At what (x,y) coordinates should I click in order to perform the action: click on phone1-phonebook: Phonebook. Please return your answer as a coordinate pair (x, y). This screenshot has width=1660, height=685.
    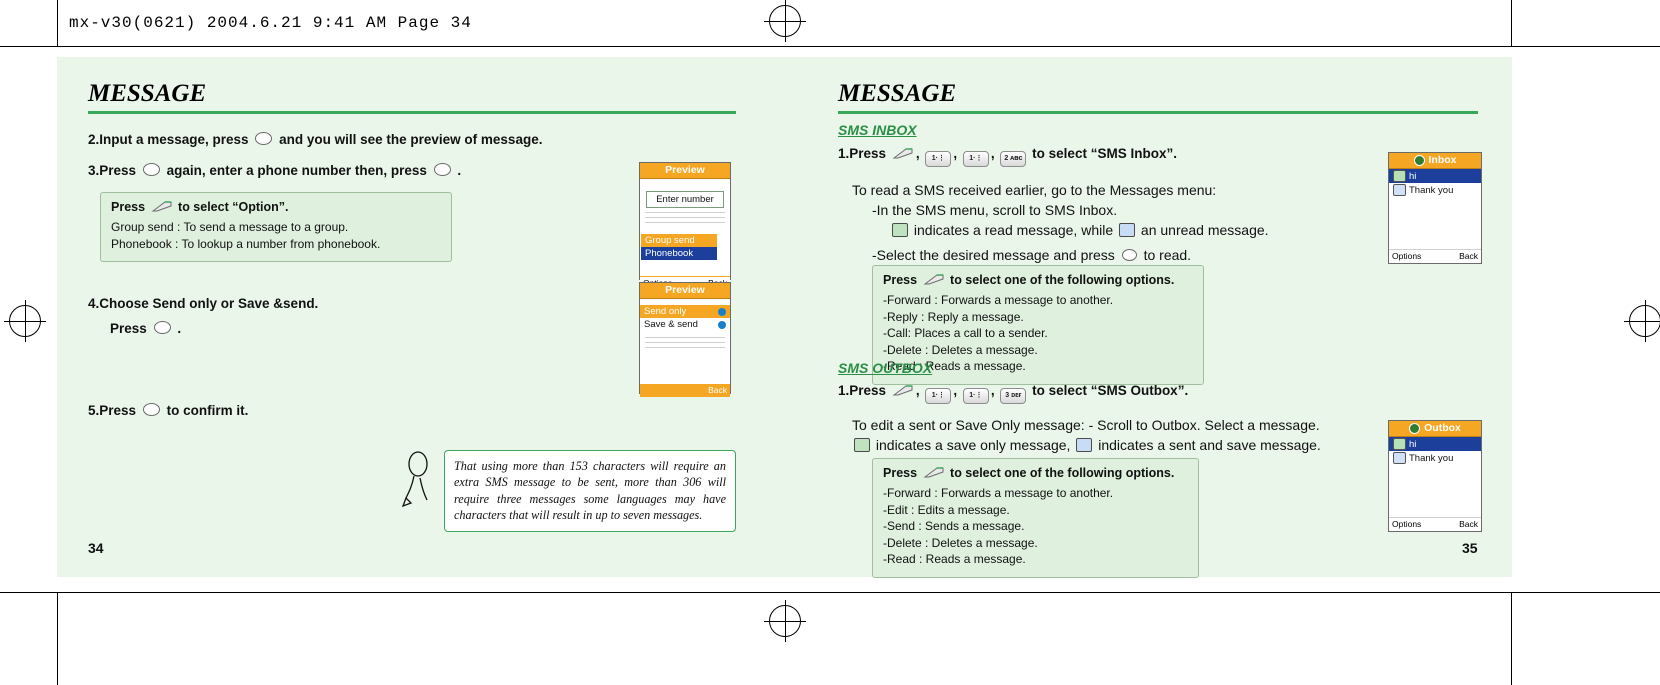
    Looking at the image, I should click on (679, 253).